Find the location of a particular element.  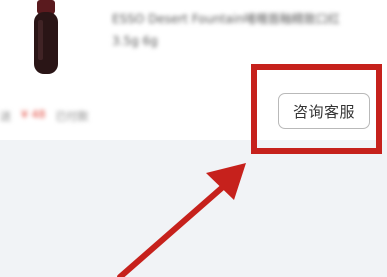

lipstick-icon is located at coordinates (46, 37).